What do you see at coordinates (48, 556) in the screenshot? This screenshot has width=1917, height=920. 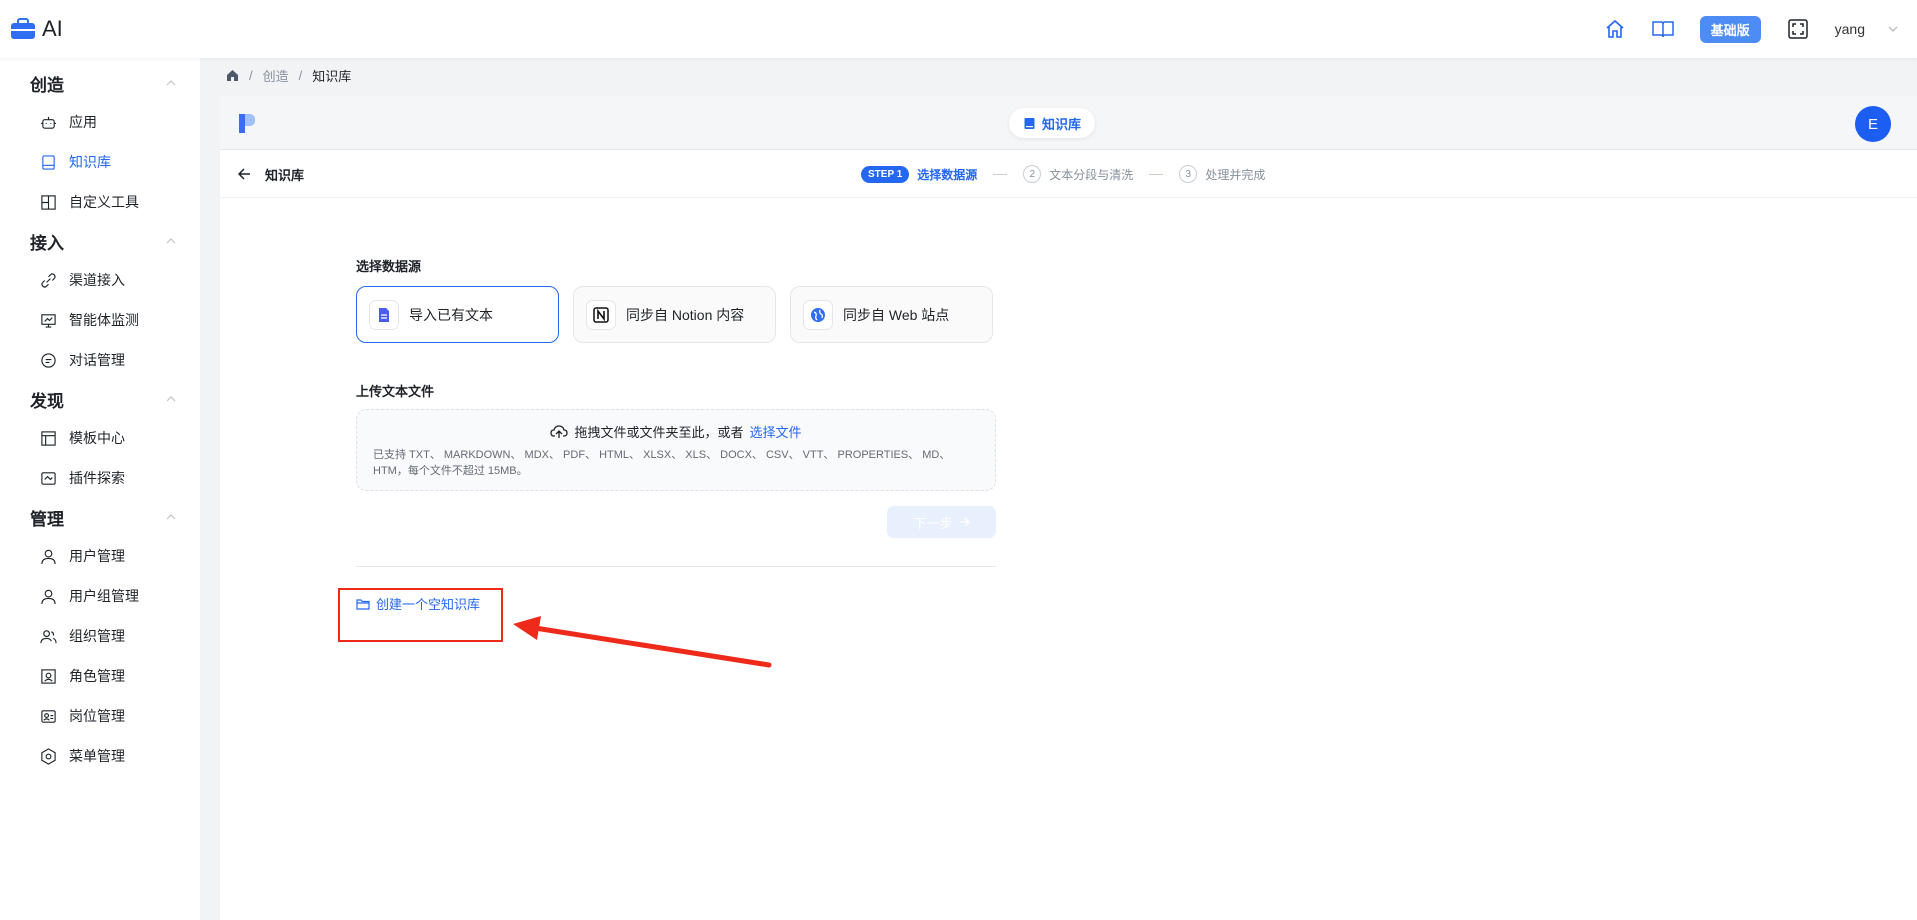 I see `user-icon` at bounding box center [48, 556].